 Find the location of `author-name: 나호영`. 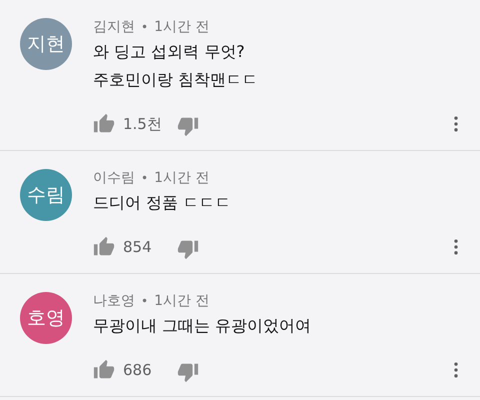

author-name: 나호영 is located at coordinates (114, 301).